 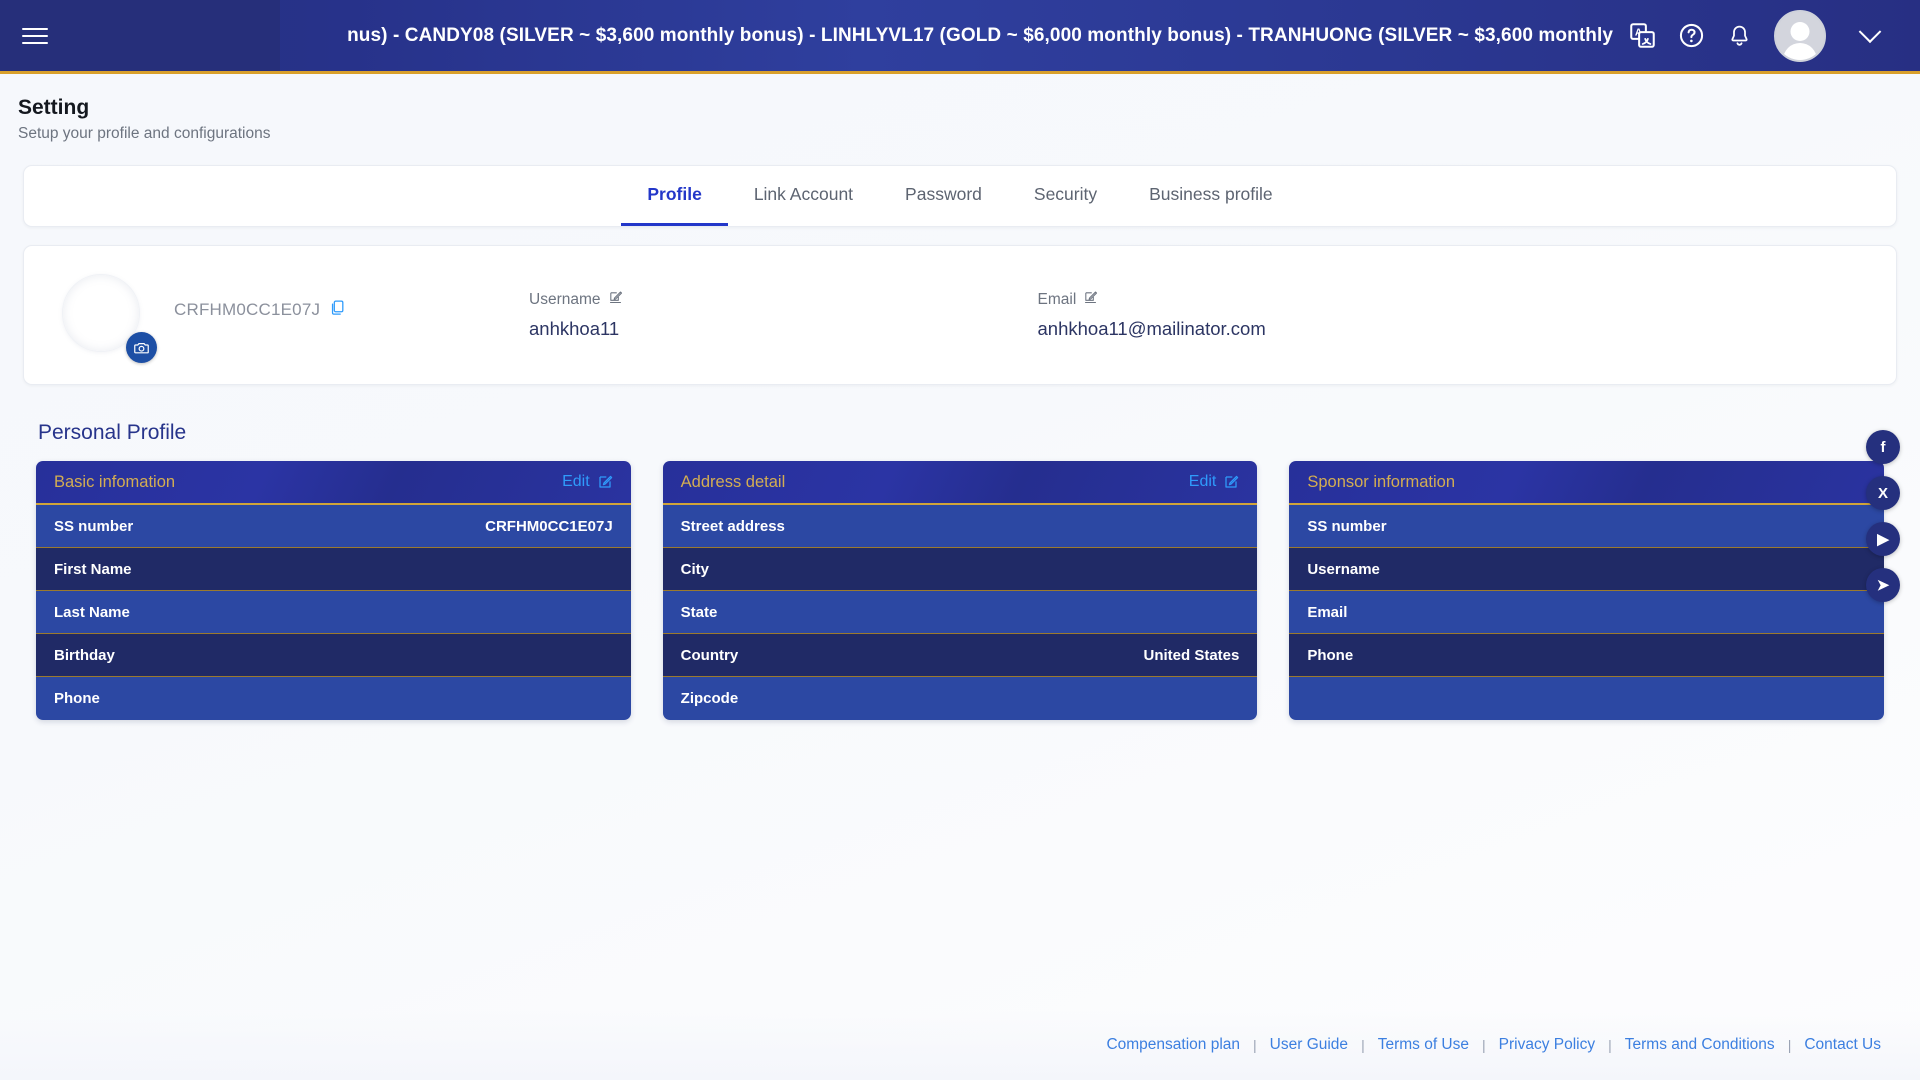 I want to click on tab-label: Profile, so click(x=674, y=194).